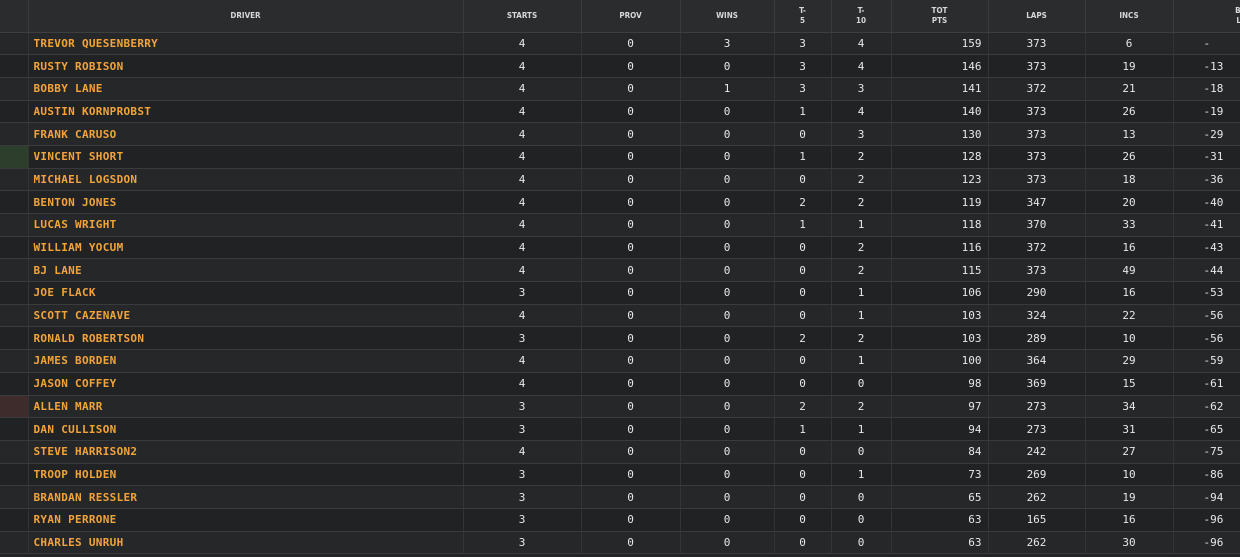 The width and height of the screenshot is (1240, 557). What do you see at coordinates (246, 338) in the screenshot?
I see `cell-driver-name: RONALD ROBERTSON` at bounding box center [246, 338].